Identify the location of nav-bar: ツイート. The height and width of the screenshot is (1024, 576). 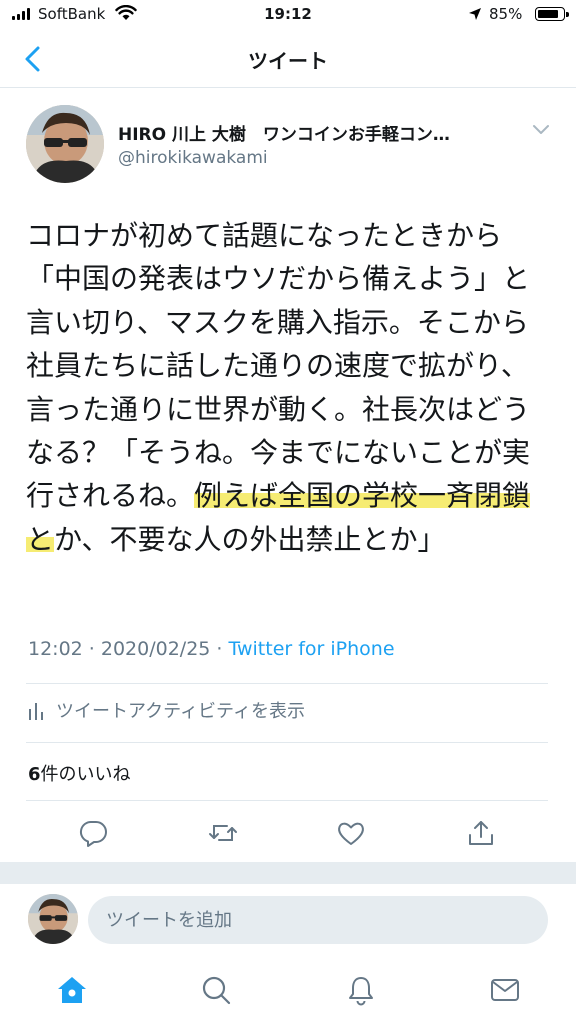
(288, 59).